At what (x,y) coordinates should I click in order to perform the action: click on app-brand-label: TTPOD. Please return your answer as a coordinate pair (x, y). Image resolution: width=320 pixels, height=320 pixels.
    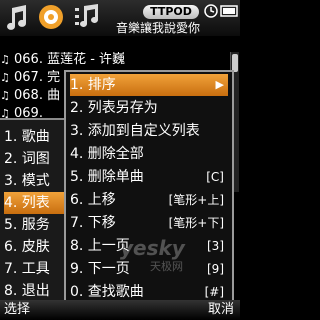
    Looking at the image, I should click on (171, 12).